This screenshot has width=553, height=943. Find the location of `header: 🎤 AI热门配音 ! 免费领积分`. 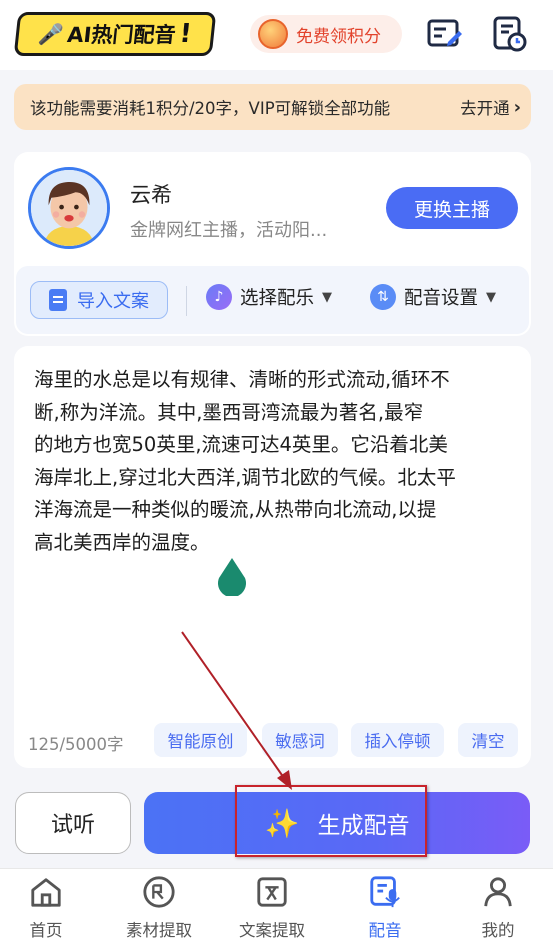

header: 🎤 AI热门配音 ! 免费领积分 is located at coordinates (276, 35).